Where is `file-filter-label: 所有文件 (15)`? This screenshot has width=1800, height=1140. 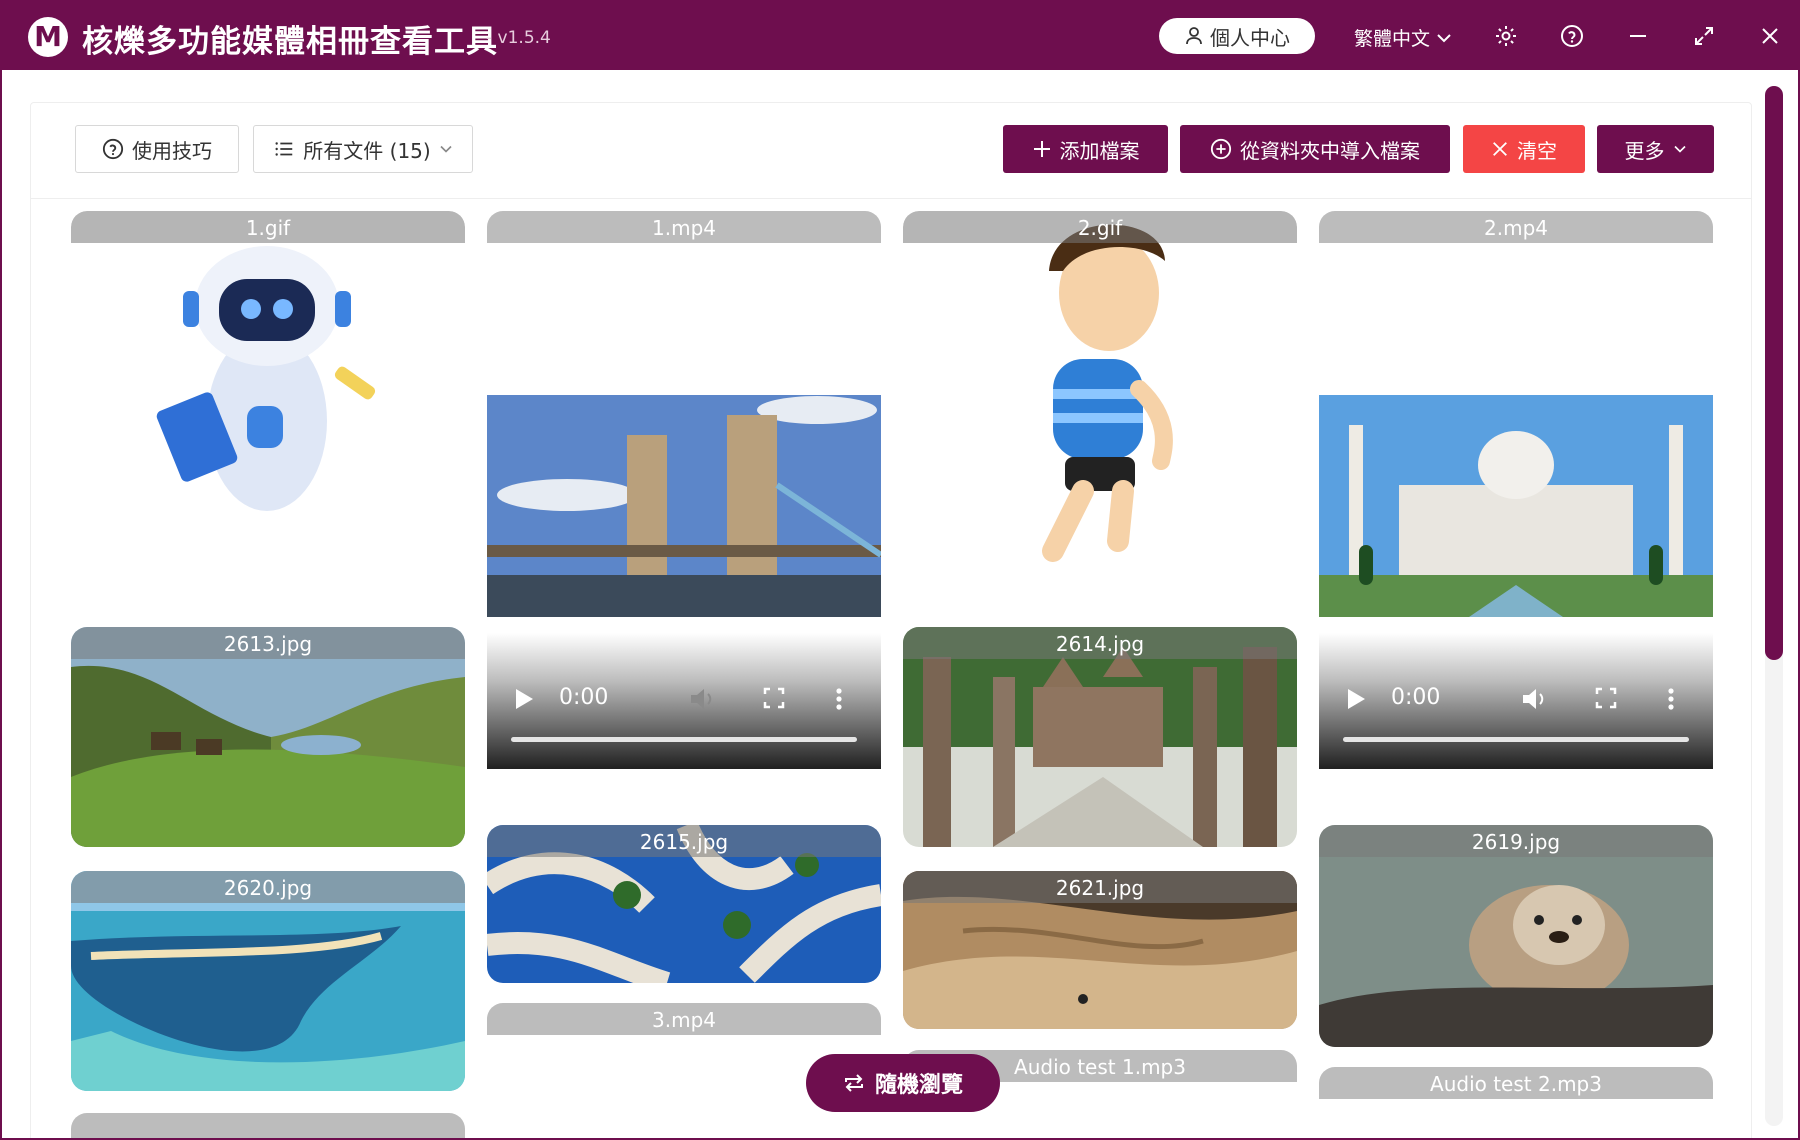
file-filter-label: 所有文件 (15) is located at coordinates (367, 150).